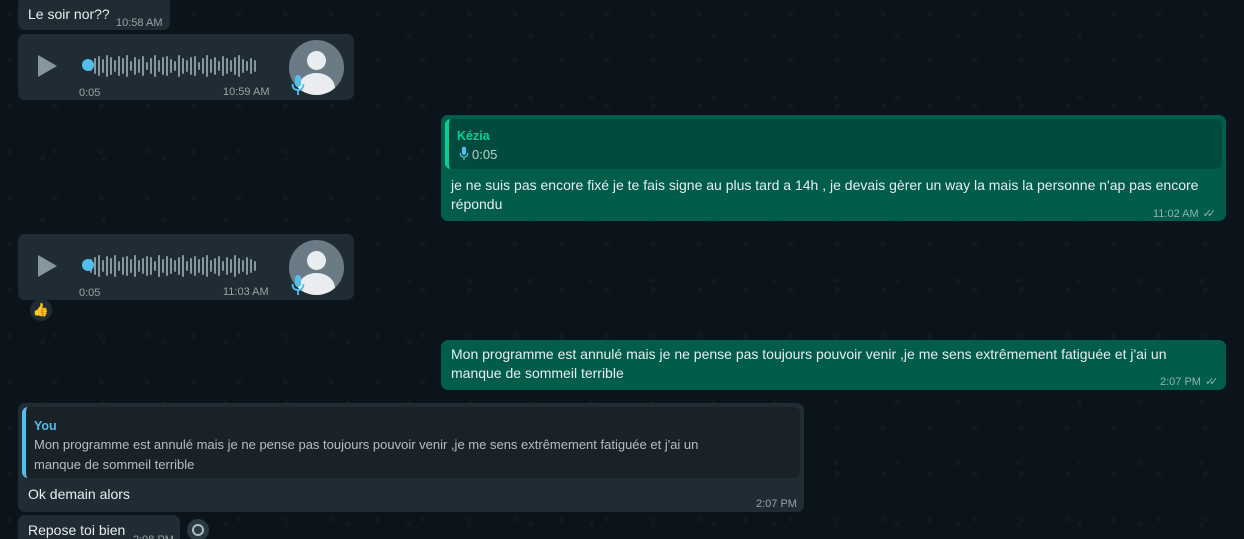  What do you see at coordinates (198, 529) in the screenshot?
I see `emoji-icon` at bounding box center [198, 529].